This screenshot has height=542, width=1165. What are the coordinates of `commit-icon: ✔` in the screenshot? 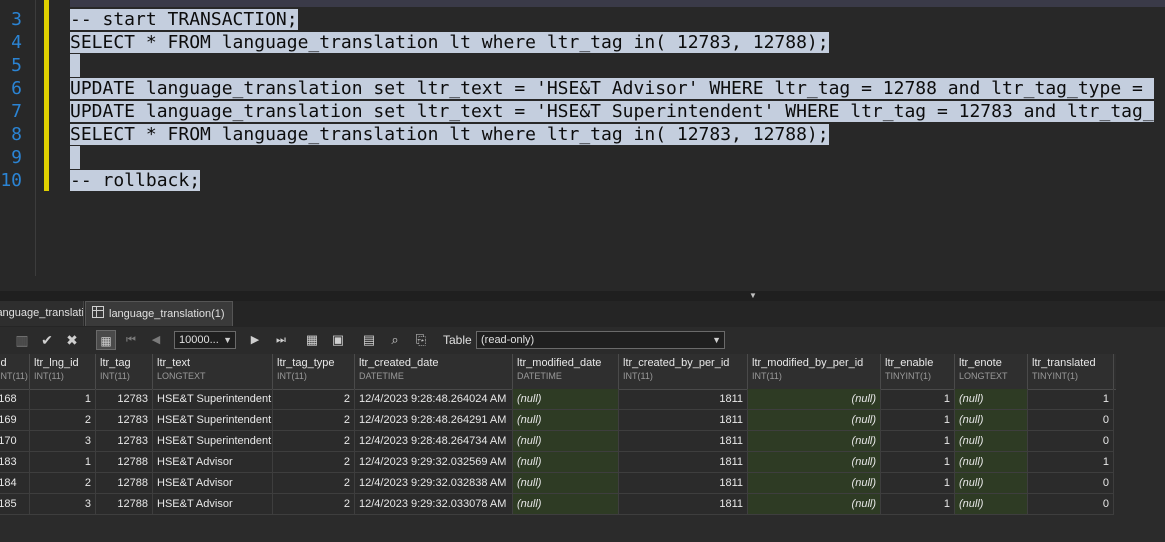 It's located at (47, 340).